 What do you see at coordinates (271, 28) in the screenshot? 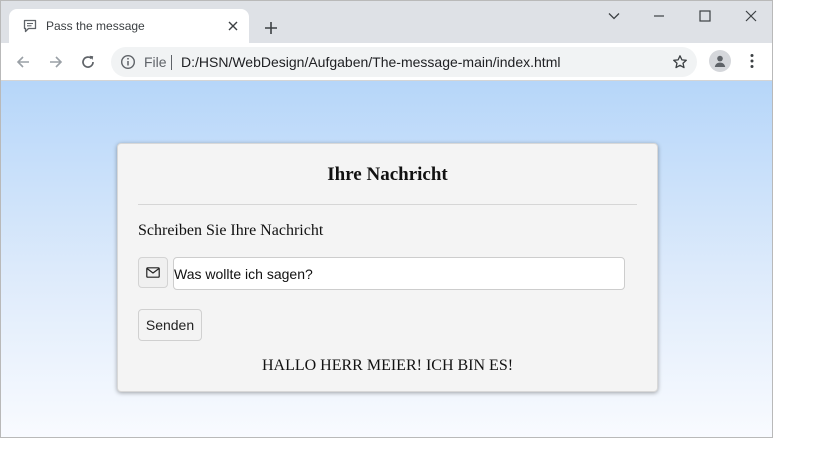
I see `plus-icon` at bounding box center [271, 28].